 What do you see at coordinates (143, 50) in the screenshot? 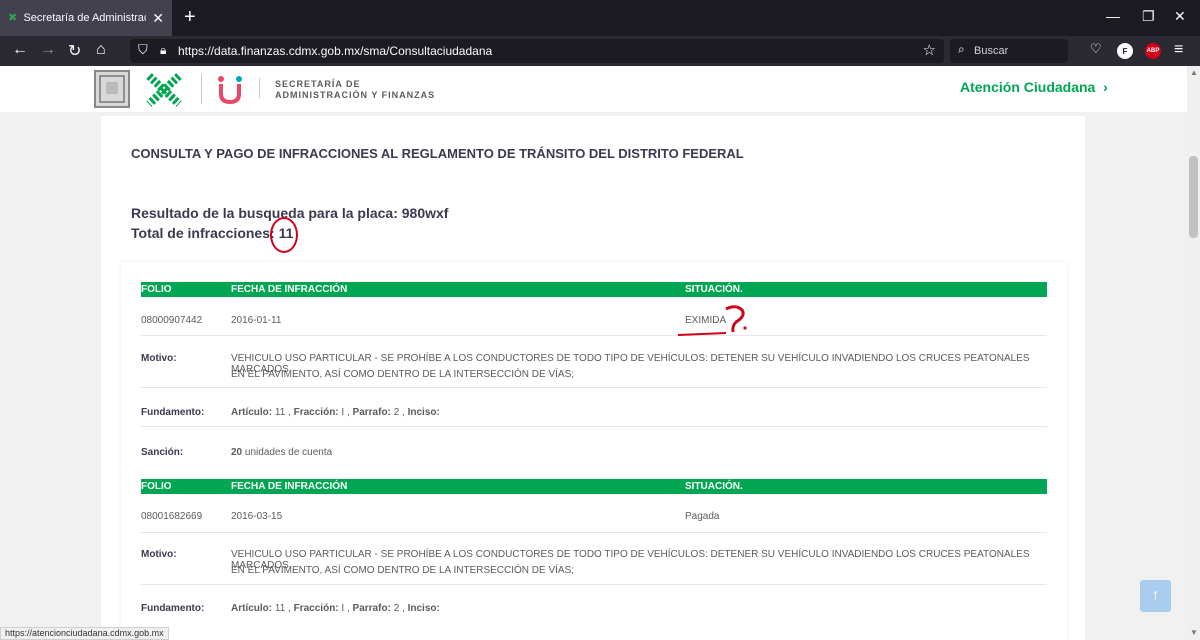
I see `tracking-shield-icon: ⛉` at bounding box center [143, 50].